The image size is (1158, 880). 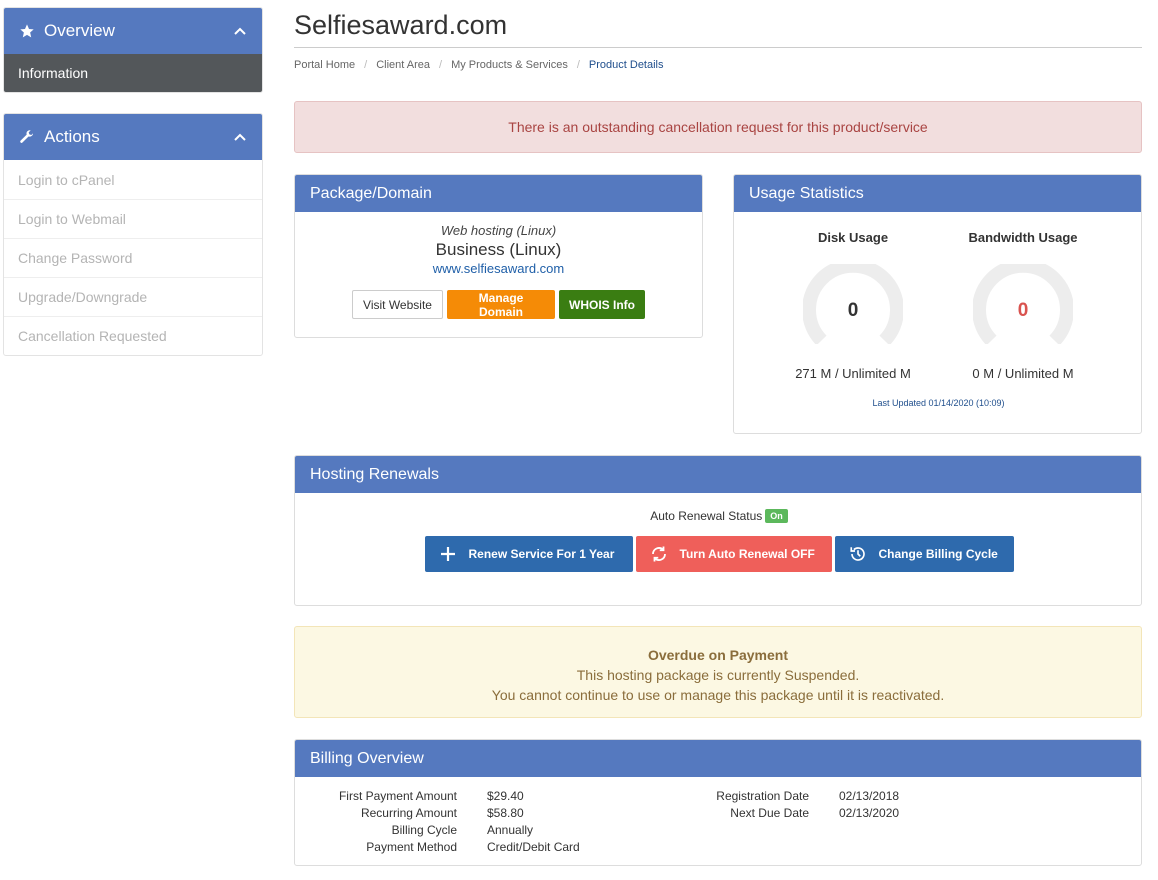 What do you see at coordinates (869, 796) in the screenshot?
I see `registration-date-value: 02/13/2018` at bounding box center [869, 796].